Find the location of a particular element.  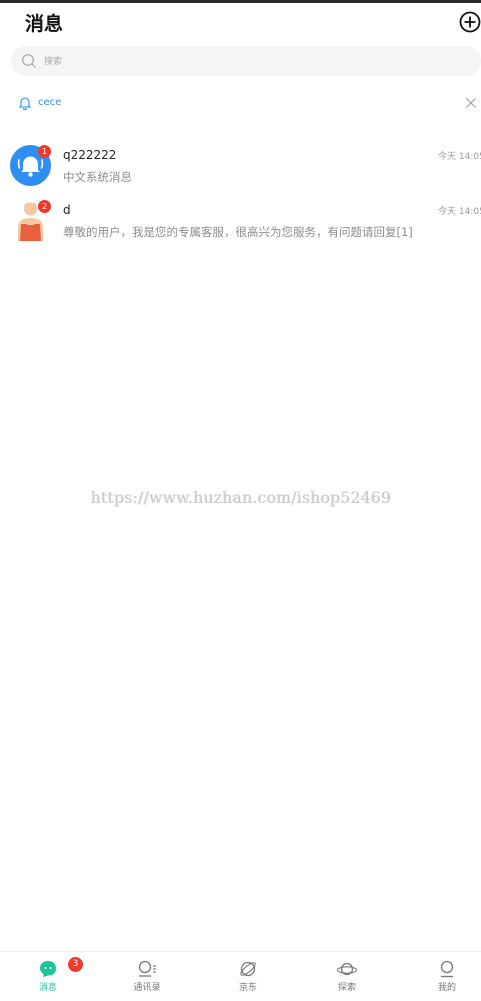

conversation-item: 1 q222222 今天 14:05 中文系统消息 is located at coordinates (240, 169).